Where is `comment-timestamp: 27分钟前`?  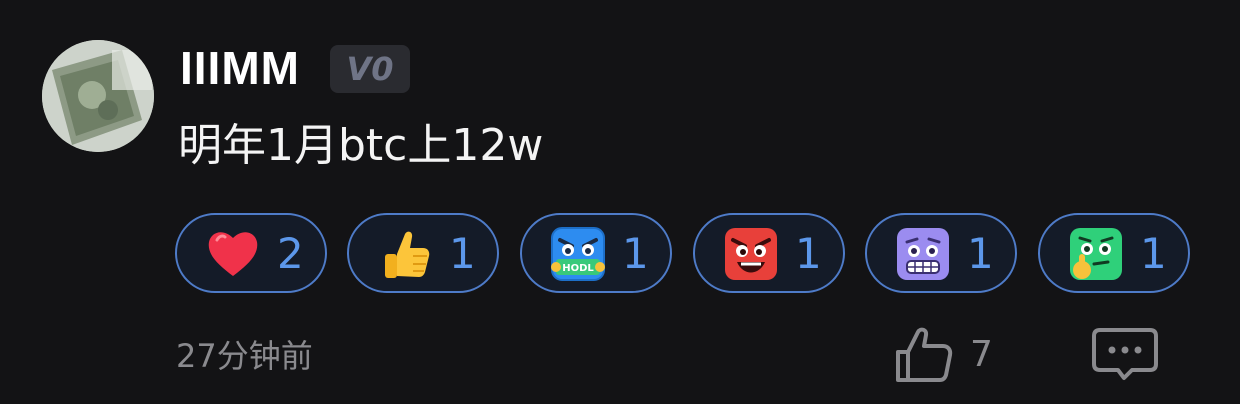 comment-timestamp: 27分钟前 is located at coordinates (244, 356).